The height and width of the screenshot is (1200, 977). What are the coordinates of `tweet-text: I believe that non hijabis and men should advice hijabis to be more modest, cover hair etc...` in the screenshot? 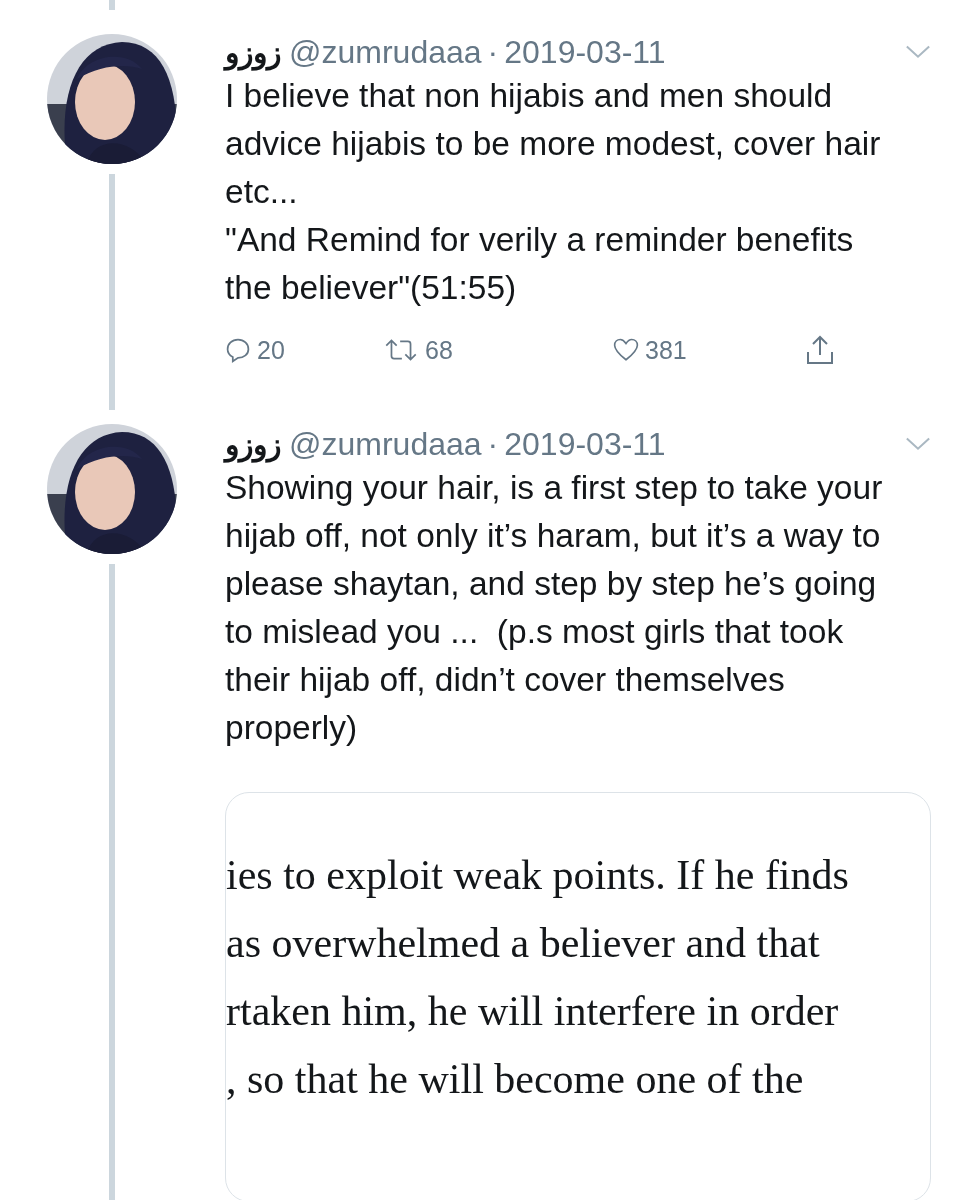 It's located at (553, 144).